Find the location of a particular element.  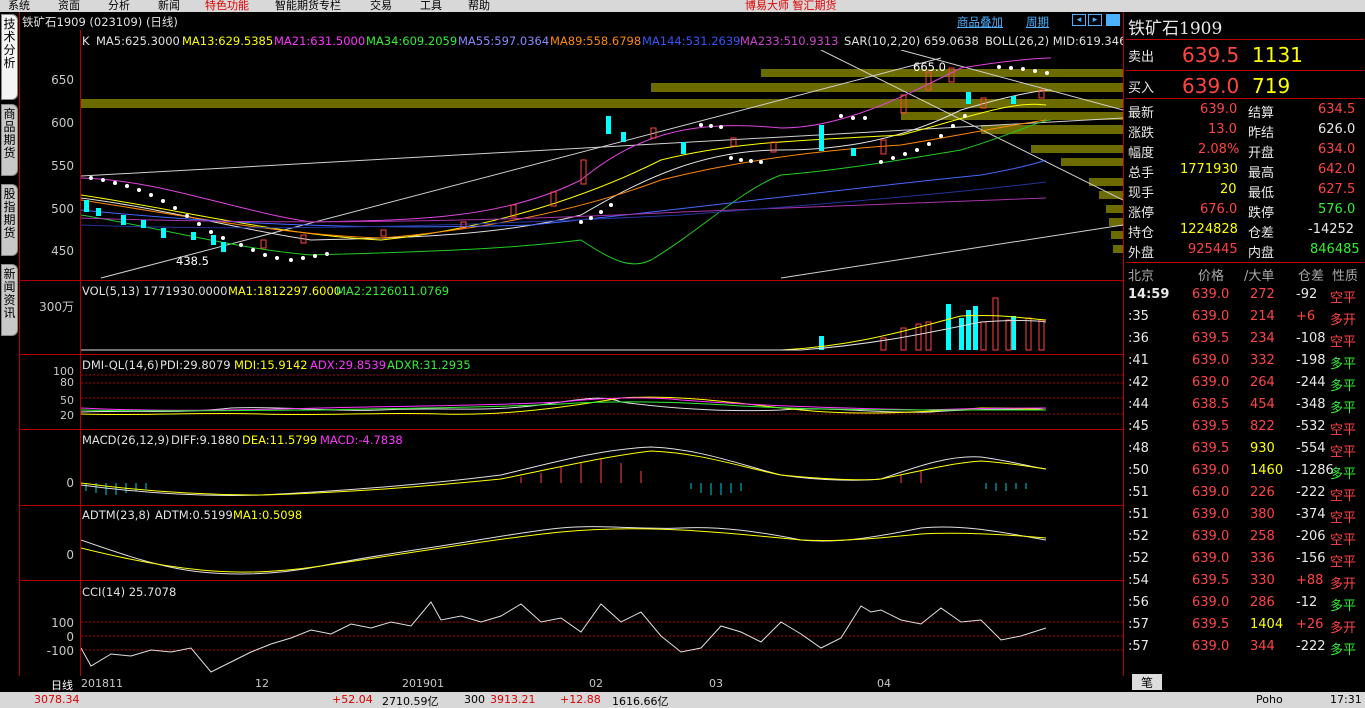

tick-row: :56 639.0 286 -12 多平 is located at coordinates (1244, 603).